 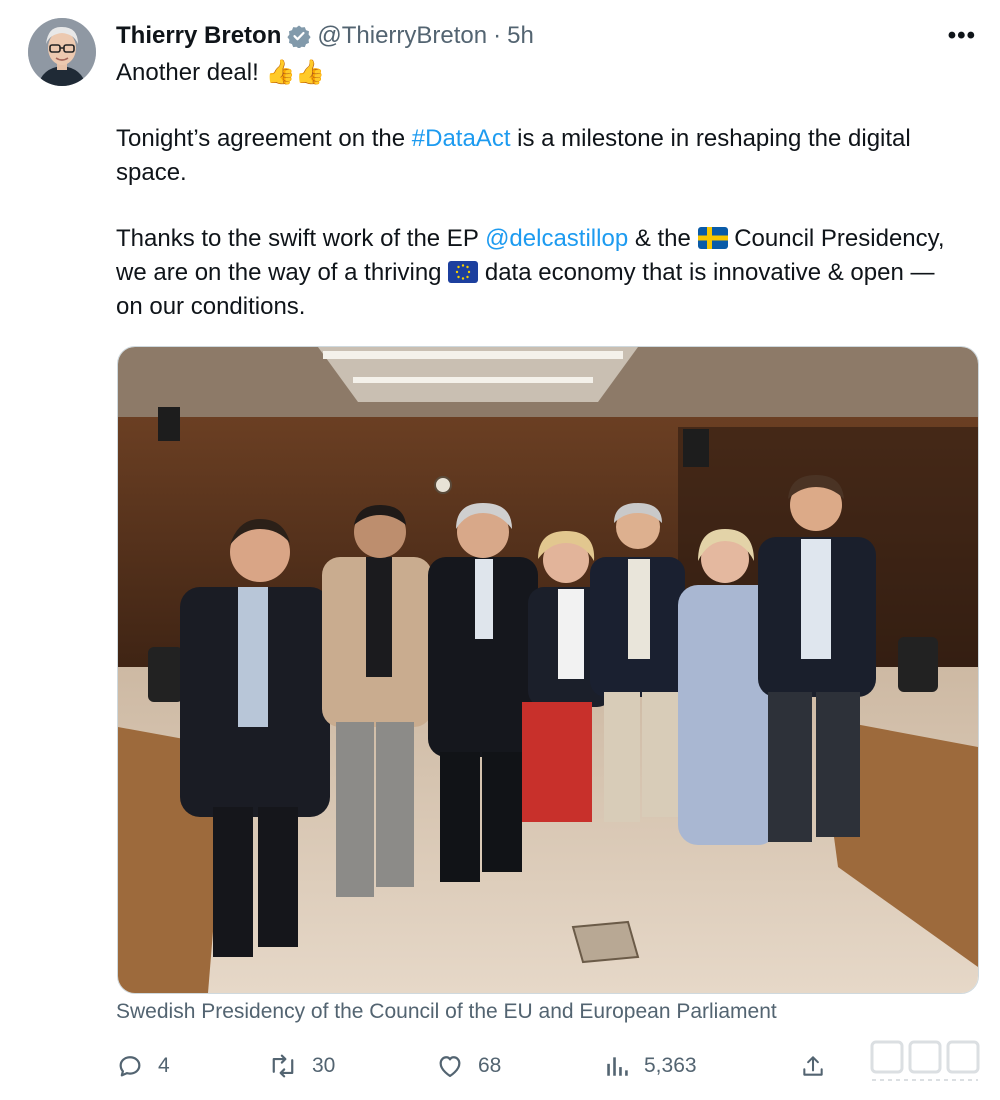 What do you see at coordinates (617, 1066) in the screenshot?
I see `views-icon` at bounding box center [617, 1066].